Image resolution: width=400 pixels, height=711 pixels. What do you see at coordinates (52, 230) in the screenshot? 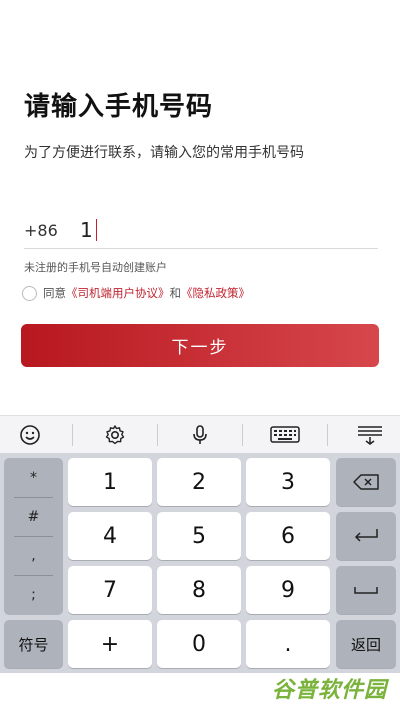
I see `country-code: +86` at bounding box center [52, 230].